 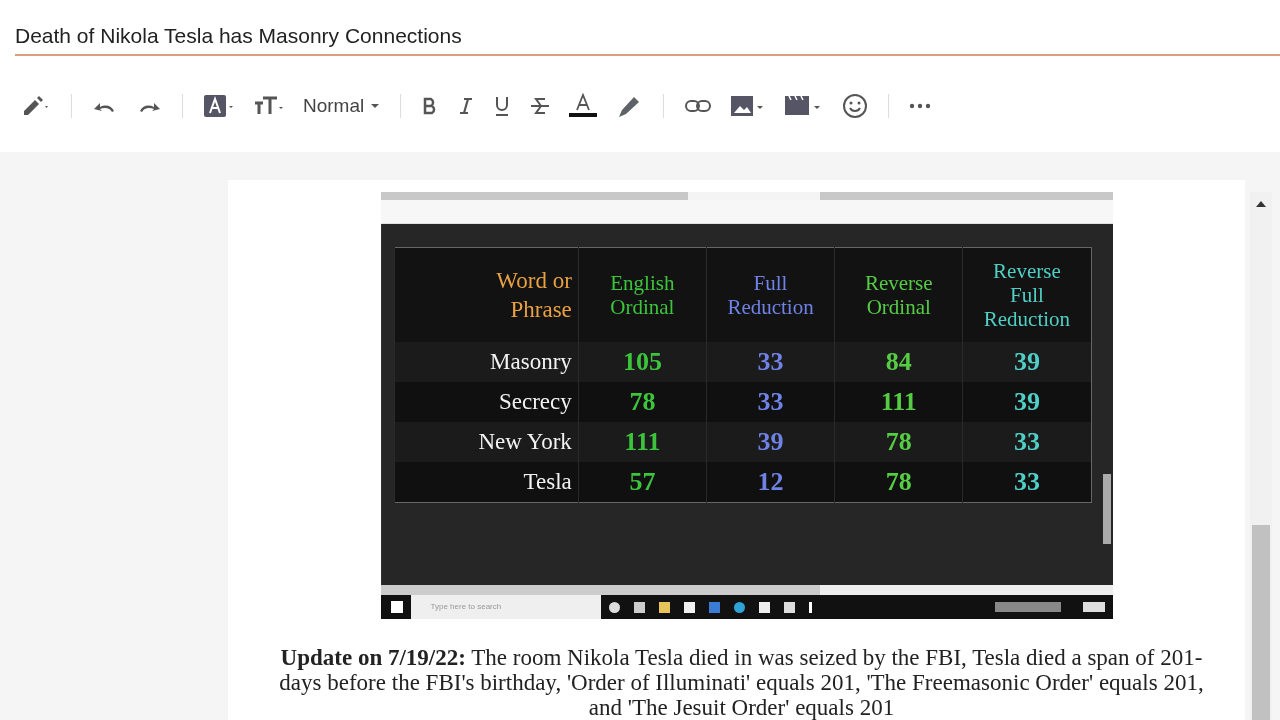 What do you see at coordinates (642, 295) in the screenshot?
I see `column-header: English Ordinal` at bounding box center [642, 295].